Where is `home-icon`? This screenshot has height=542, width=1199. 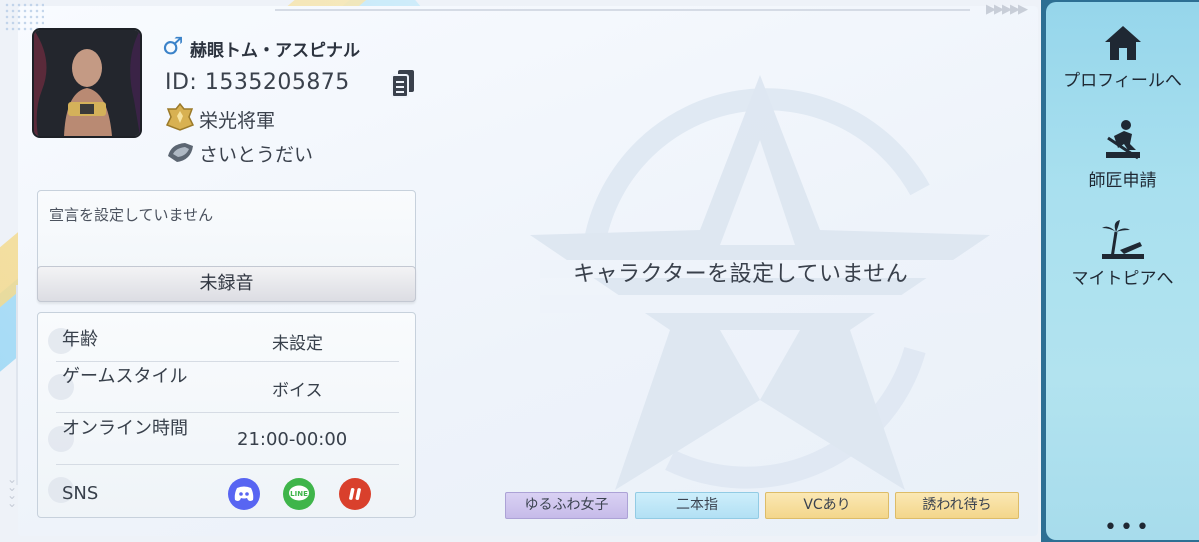
home-icon is located at coordinates (1122, 43).